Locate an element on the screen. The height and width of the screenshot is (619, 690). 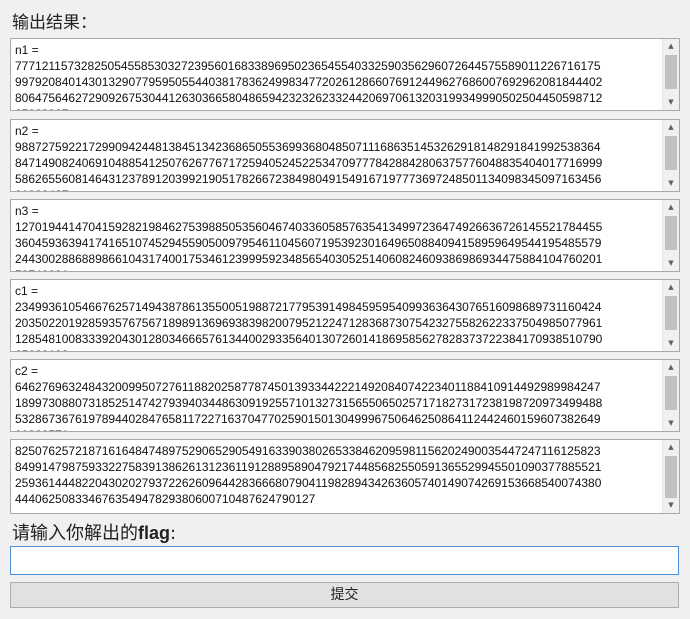
flag-prompt-suffix: : is located at coordinates (173, 533).